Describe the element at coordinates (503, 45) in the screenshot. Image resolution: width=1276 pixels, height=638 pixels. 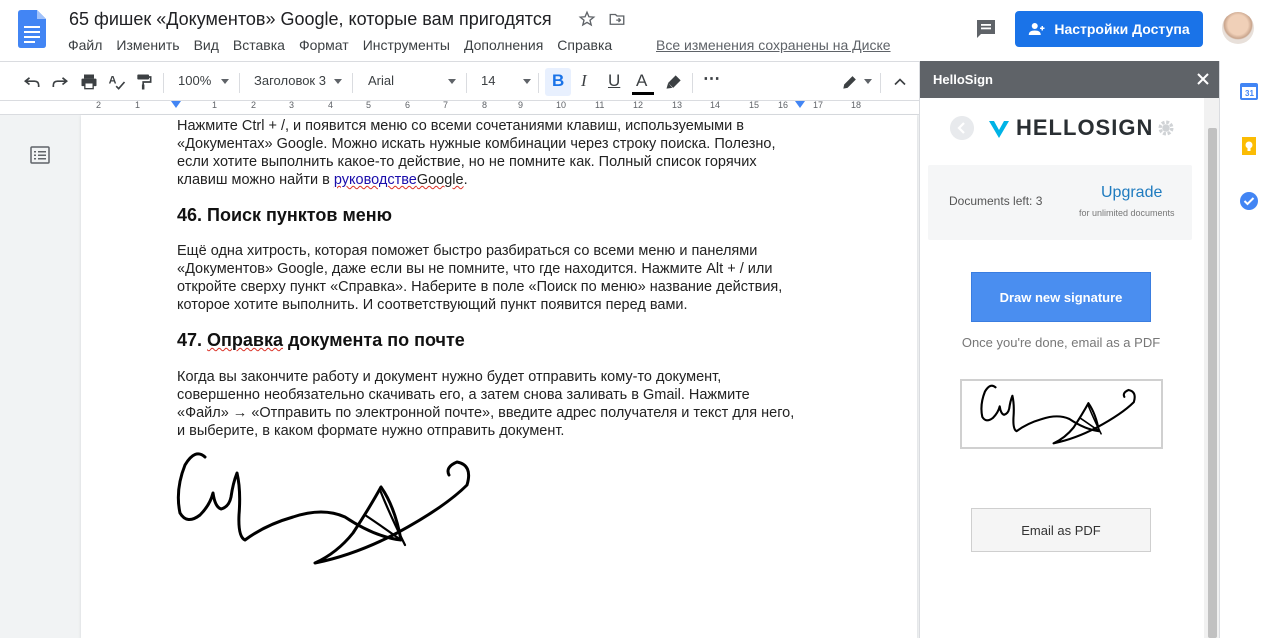
I see `menu-addons: Дополнения` at that location.